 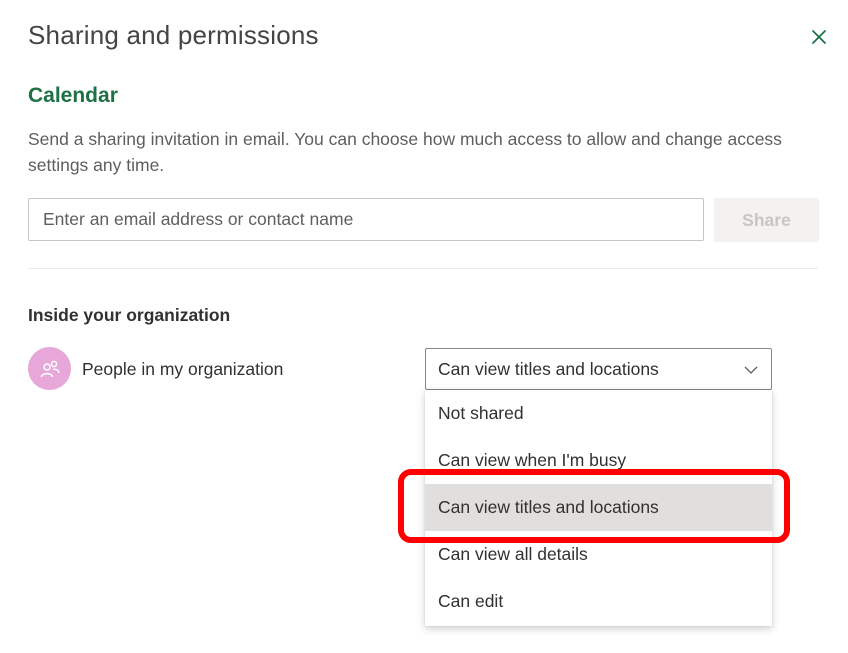 What do you see at coordinates (598, 554) in the screenshot?
I see `option-view-all-details: Can view all details` at bounding box center [598, 554].